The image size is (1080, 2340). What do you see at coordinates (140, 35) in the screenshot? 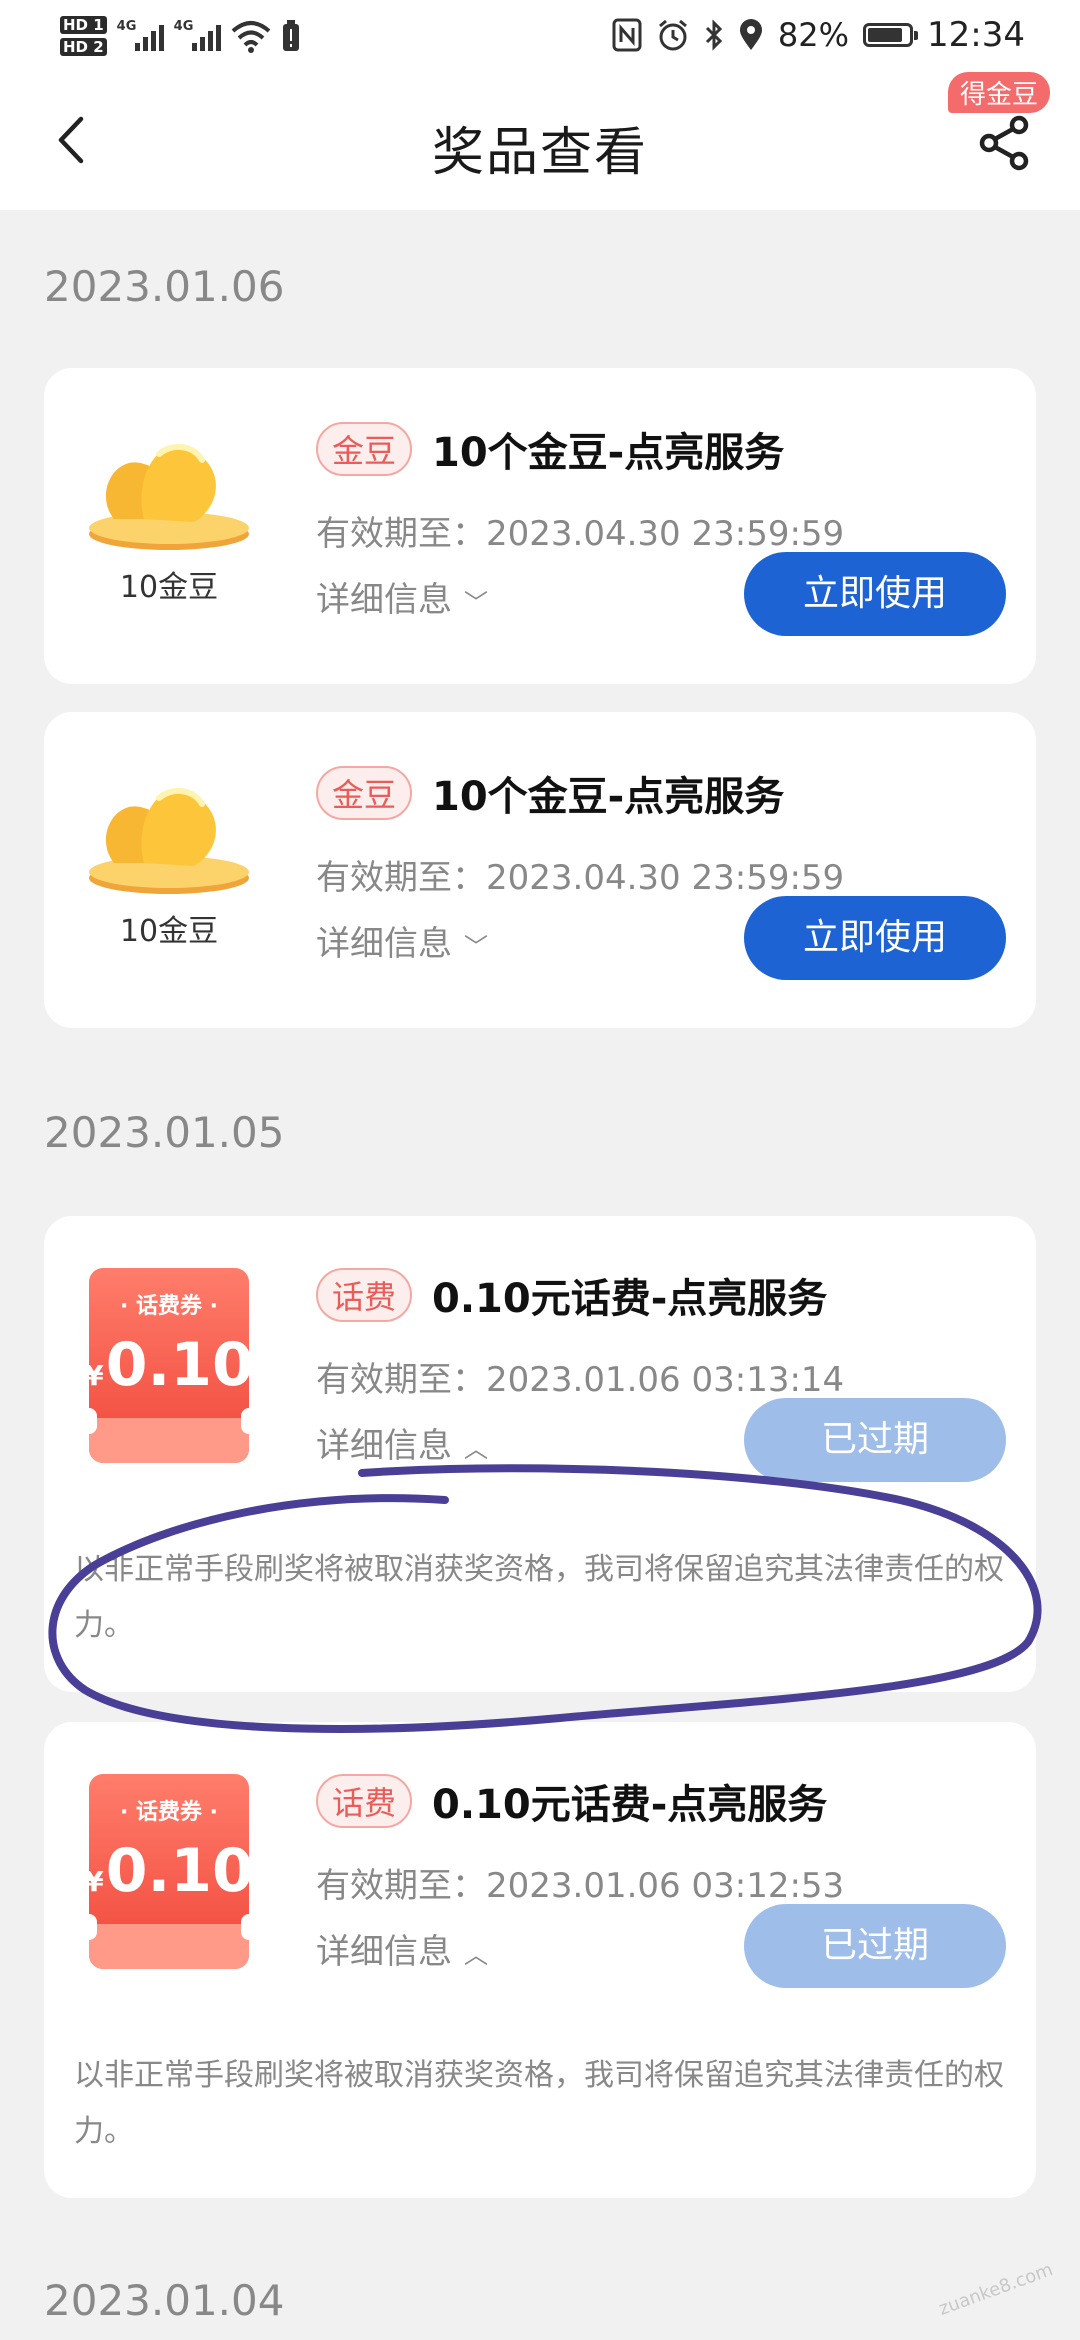
I see `signal-1-icon: 4G` at bounding box center [140, 35].